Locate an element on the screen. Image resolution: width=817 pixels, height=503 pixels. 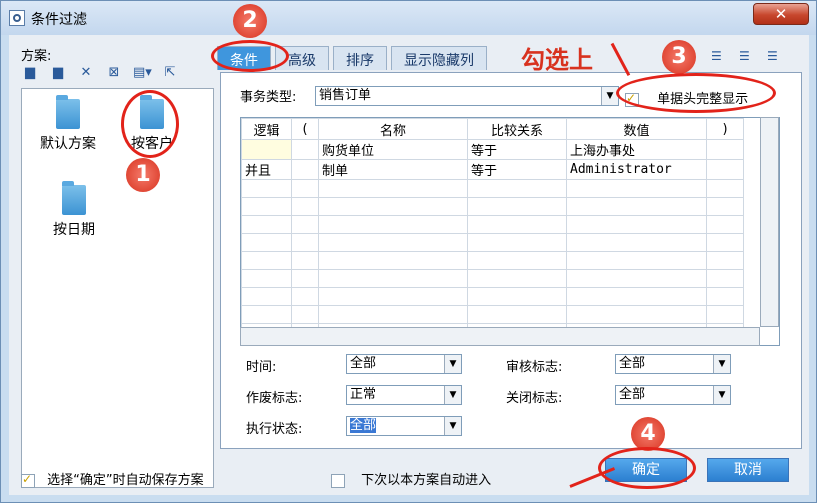
void-value: 正常 is located at coordinates (363, 394).